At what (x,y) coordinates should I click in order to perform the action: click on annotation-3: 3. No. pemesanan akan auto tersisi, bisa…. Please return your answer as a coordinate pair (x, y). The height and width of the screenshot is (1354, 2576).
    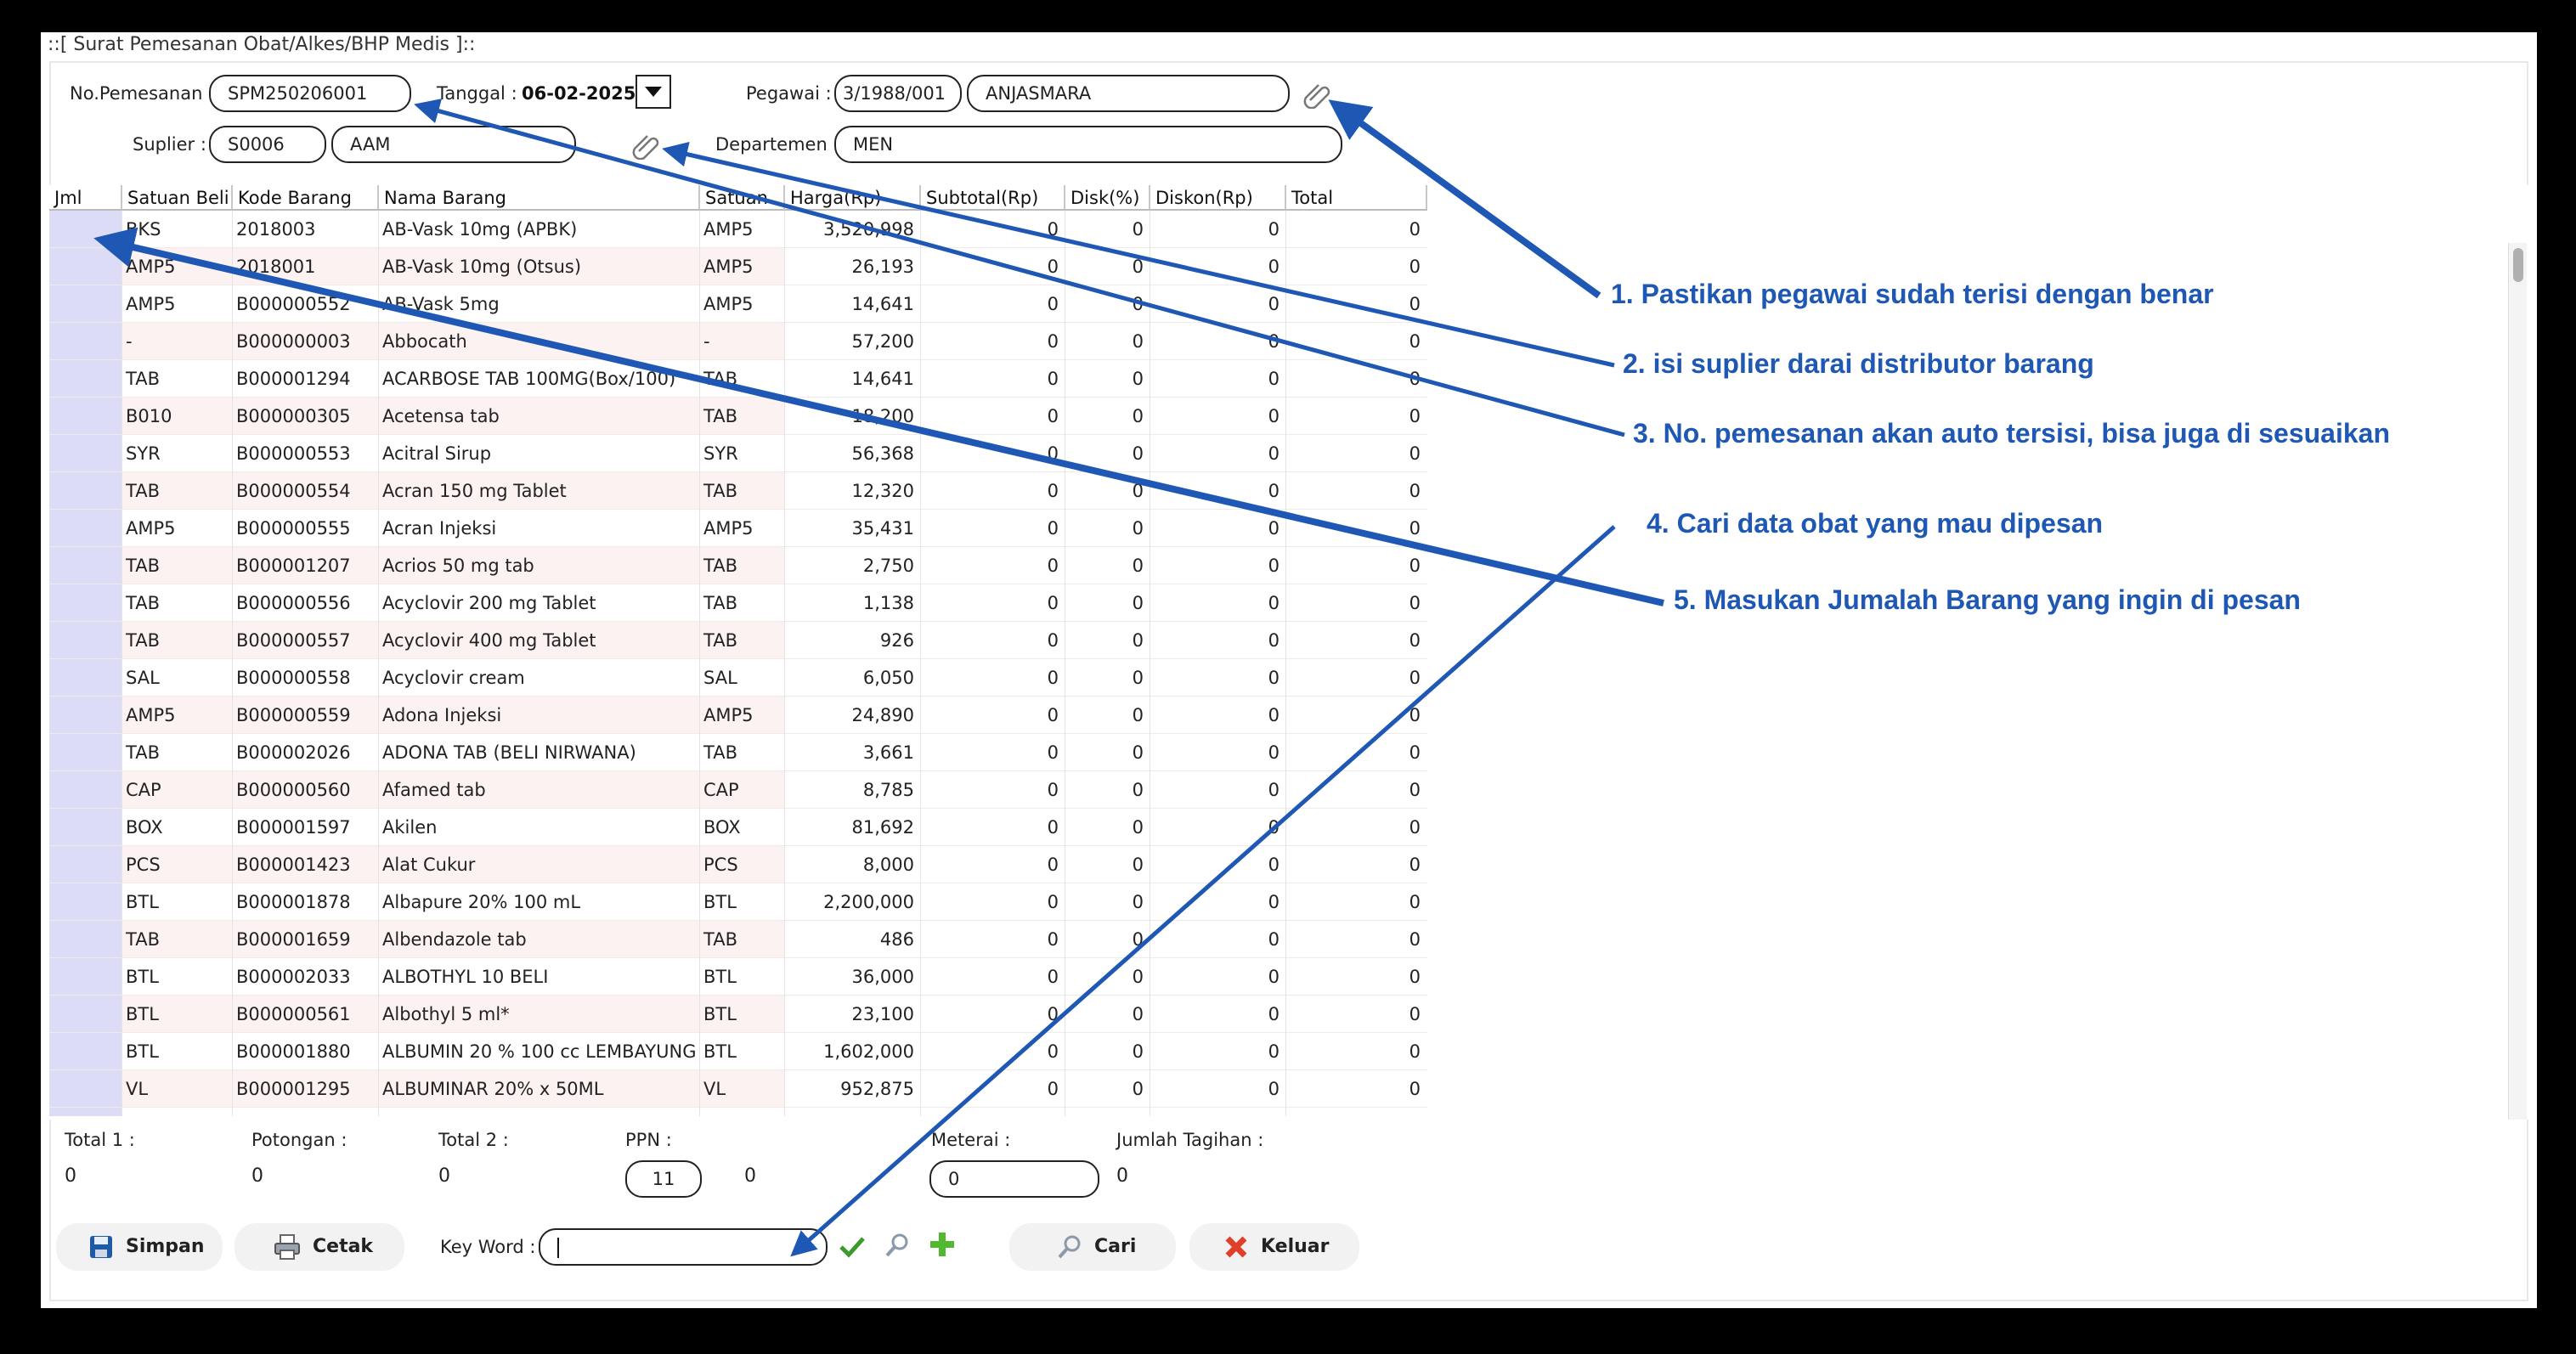
    Looking at the image, I should click on (2011, 433).